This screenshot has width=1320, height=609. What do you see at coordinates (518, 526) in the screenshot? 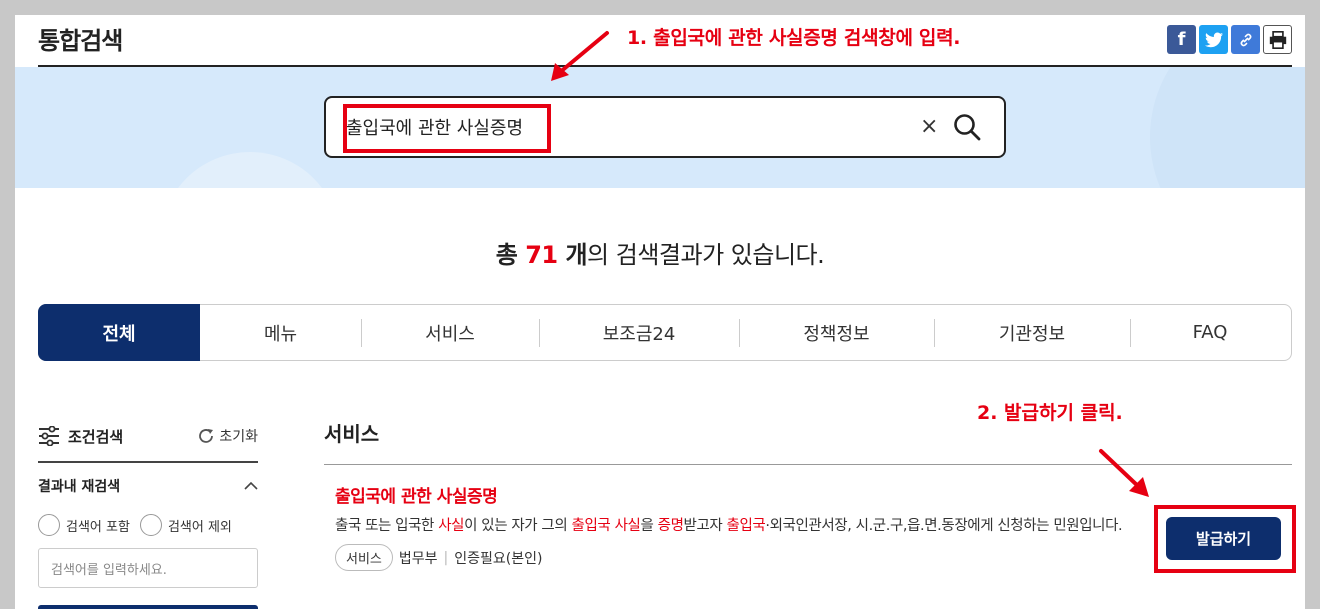
I see `description-text: 이 있는 자가 그의` at bounding box center [518, 526].